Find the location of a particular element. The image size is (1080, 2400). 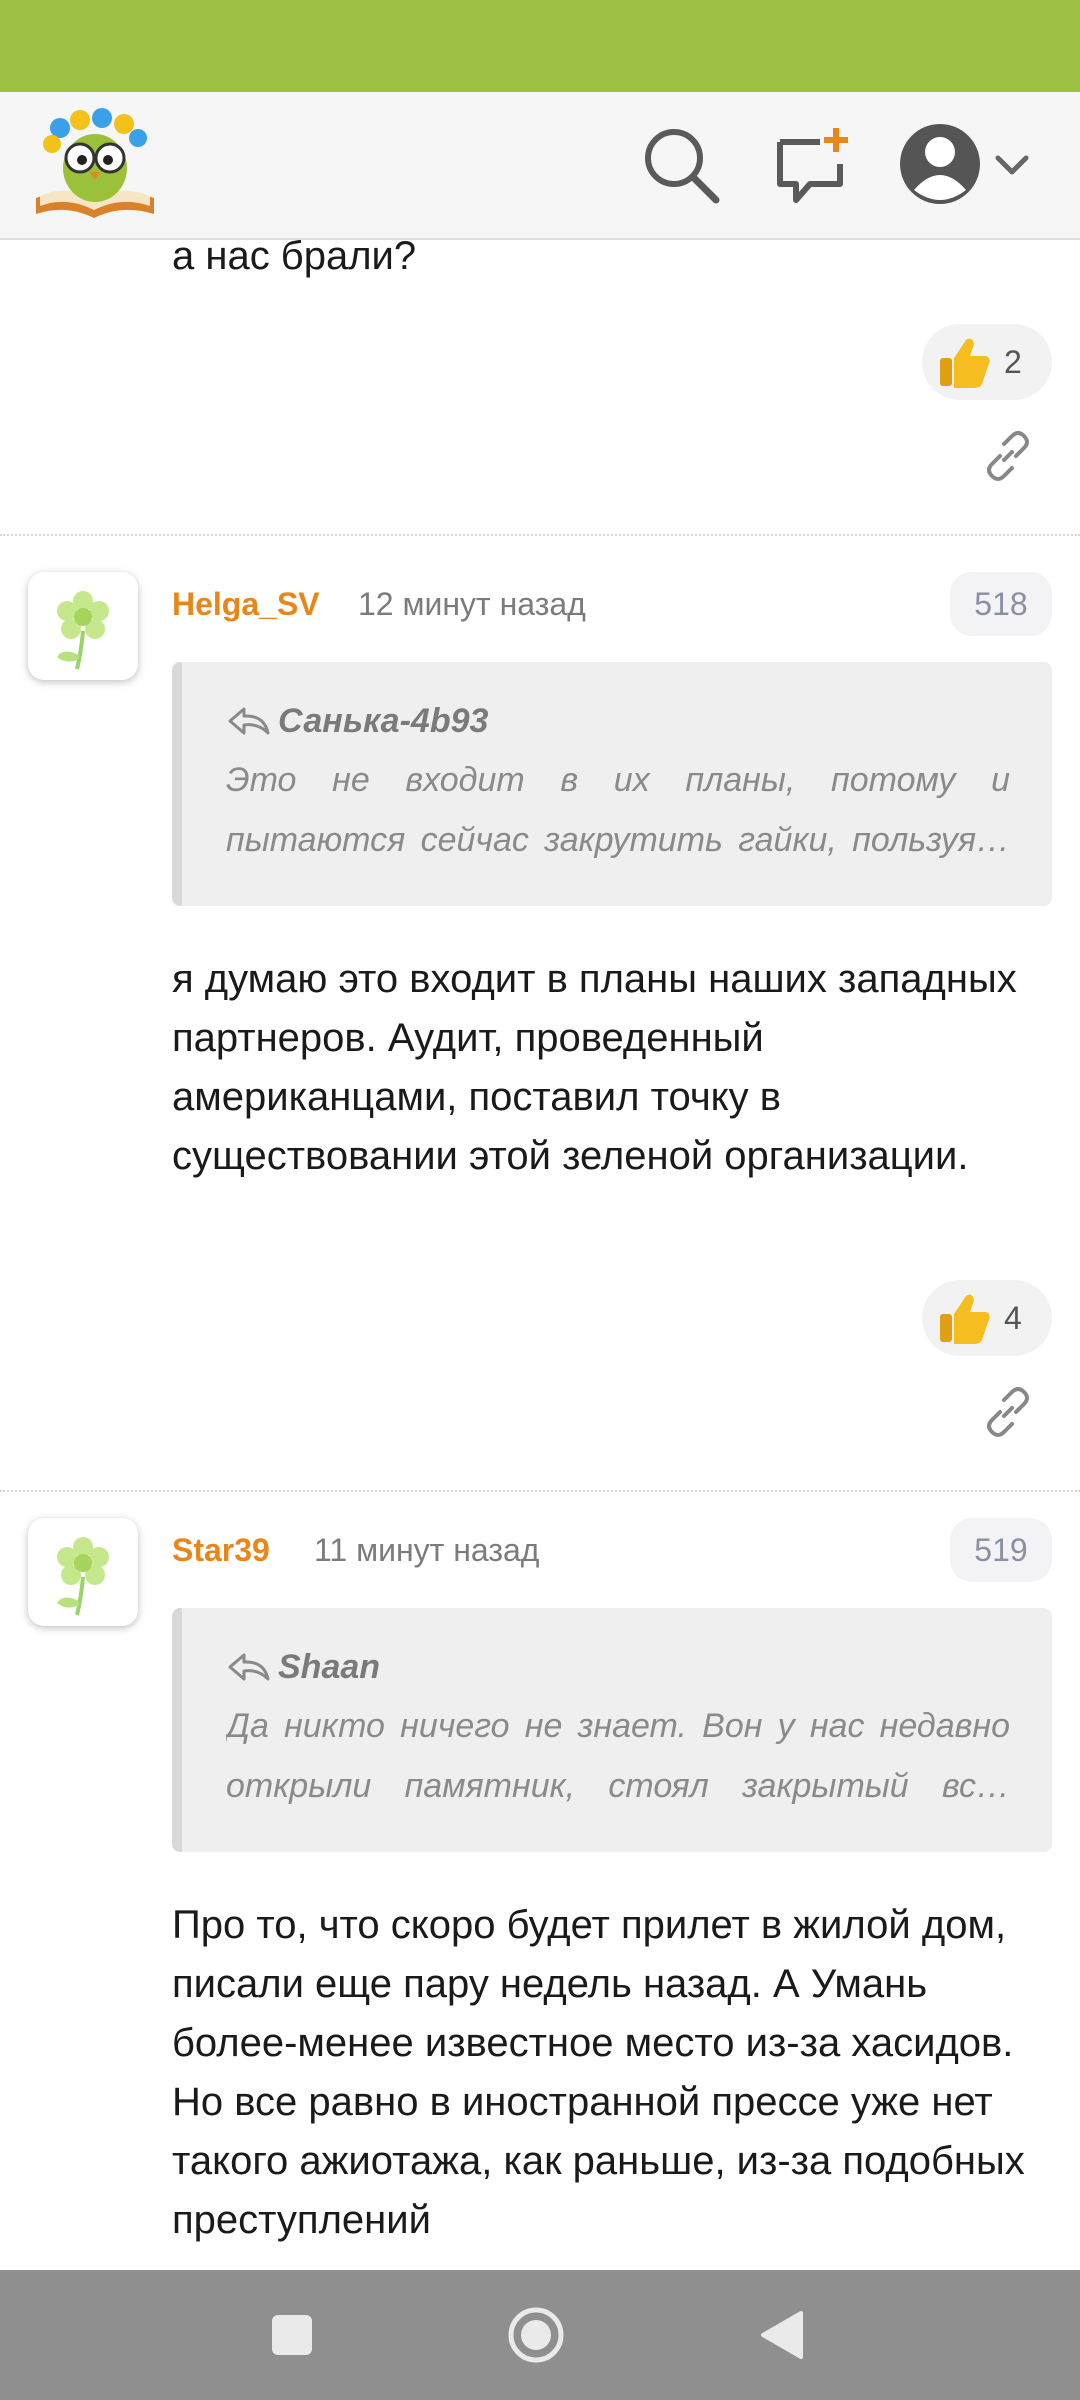

search-icon is located at coordinates (682, 166).